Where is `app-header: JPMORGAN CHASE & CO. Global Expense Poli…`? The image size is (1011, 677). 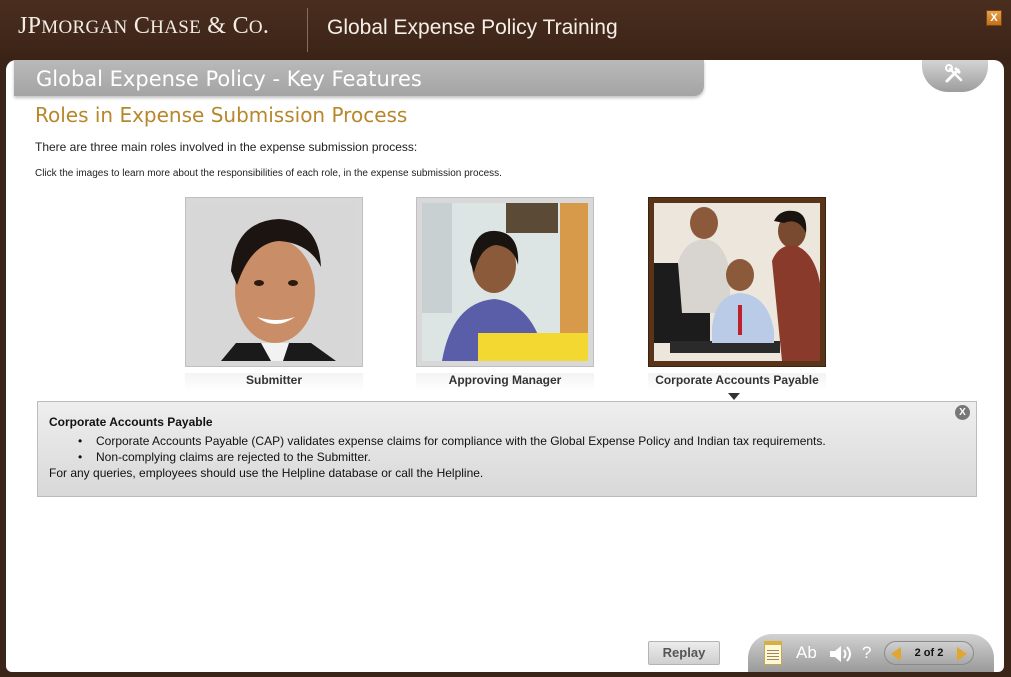
app-header: JPMORGAN CHASE & CO. Global Expense Poli… is located at coordinates (505, 30).